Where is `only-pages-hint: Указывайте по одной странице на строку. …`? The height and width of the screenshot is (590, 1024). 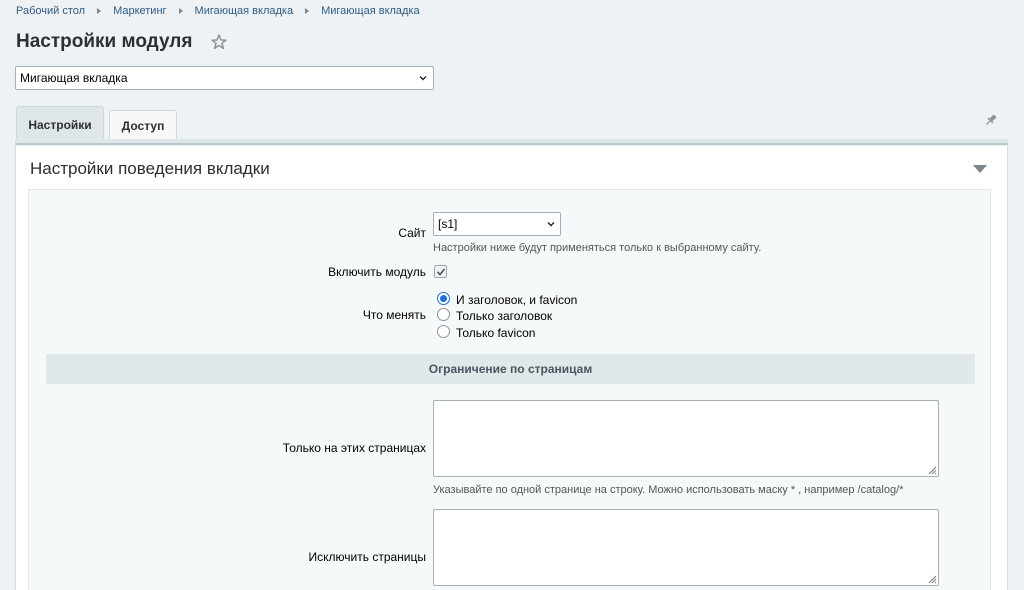
only-pages-hint: Указывайте по одной странице на строку. … is located at coordinates (668, 490).